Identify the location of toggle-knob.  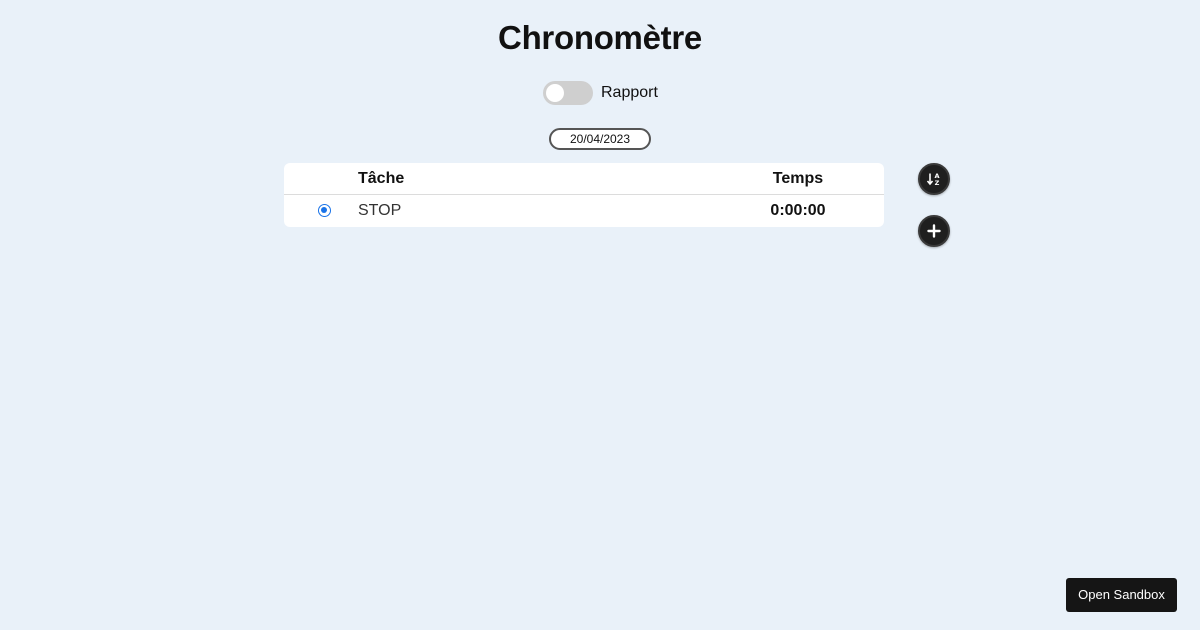
(555, 93).